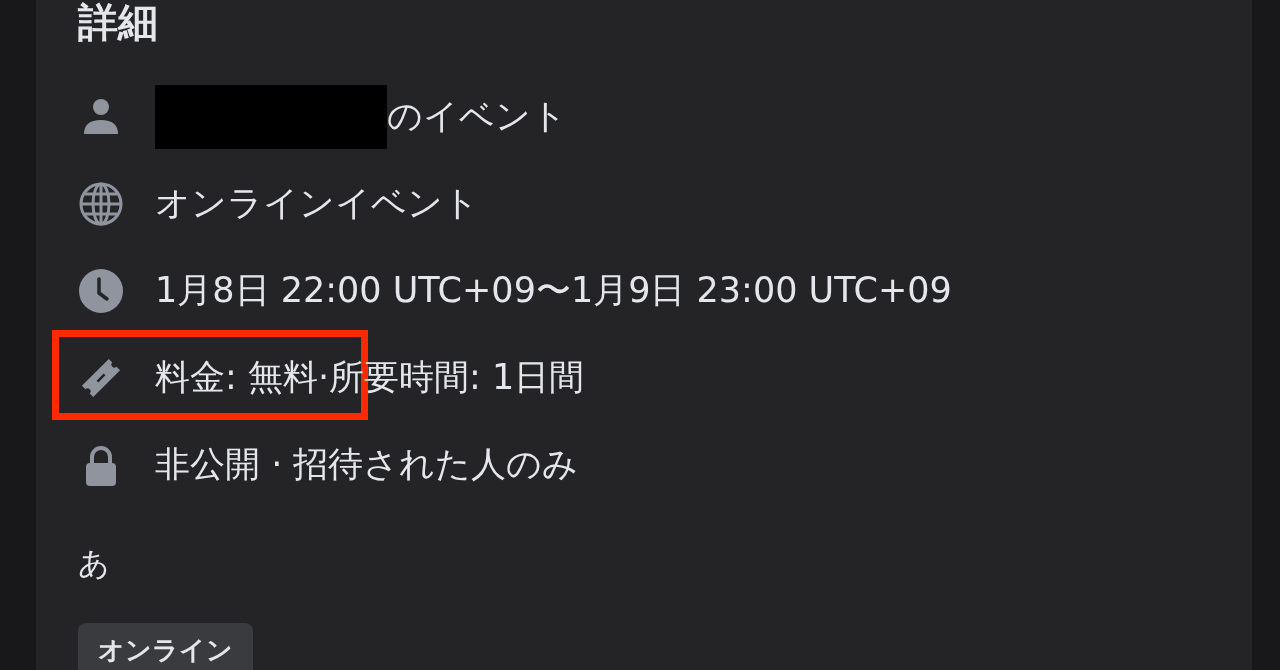 The image size is (1280, 670). What do you see at coordinates (553, 290) in the screenshot?
I see `detail-text: 1月8日 22:00 UTC+09〜1月9日 23:00 UTC+09` at bounding box center [553, 290].